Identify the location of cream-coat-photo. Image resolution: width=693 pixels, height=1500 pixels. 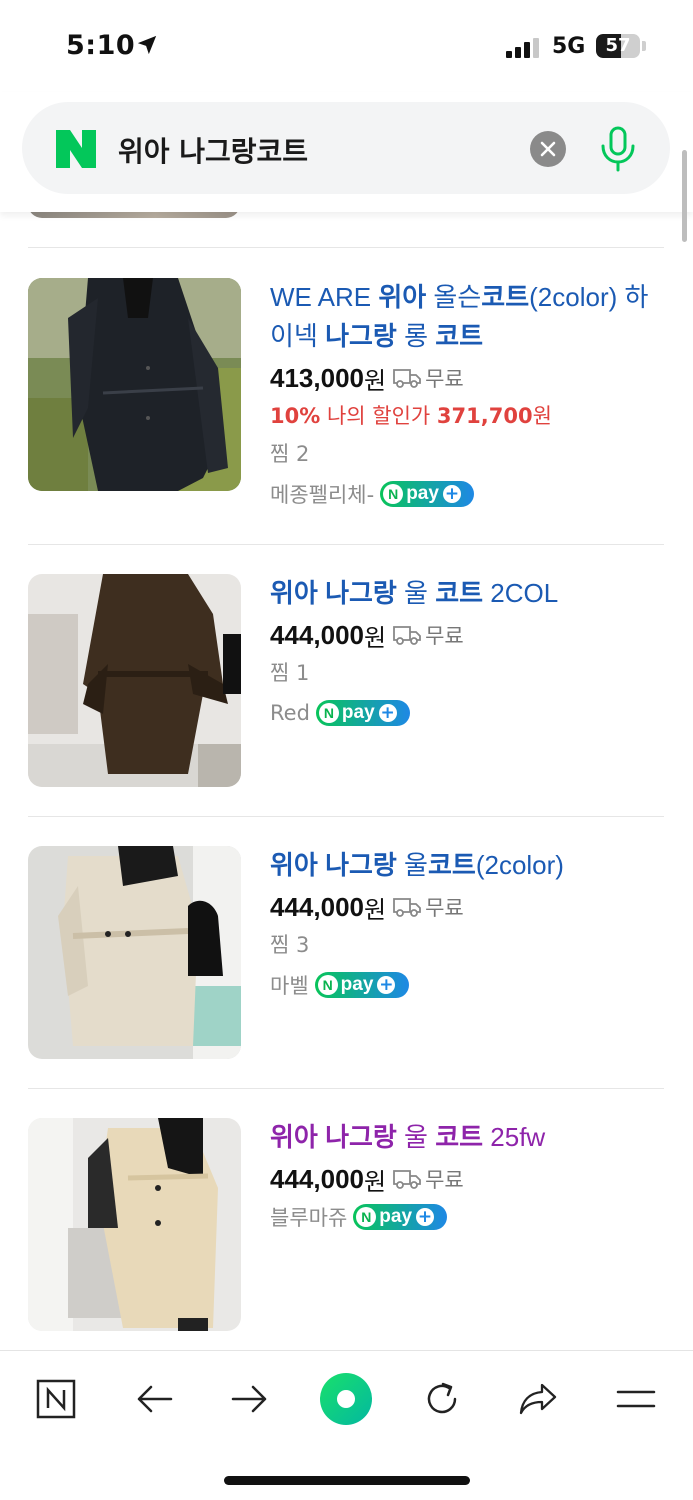
(134, 1224).